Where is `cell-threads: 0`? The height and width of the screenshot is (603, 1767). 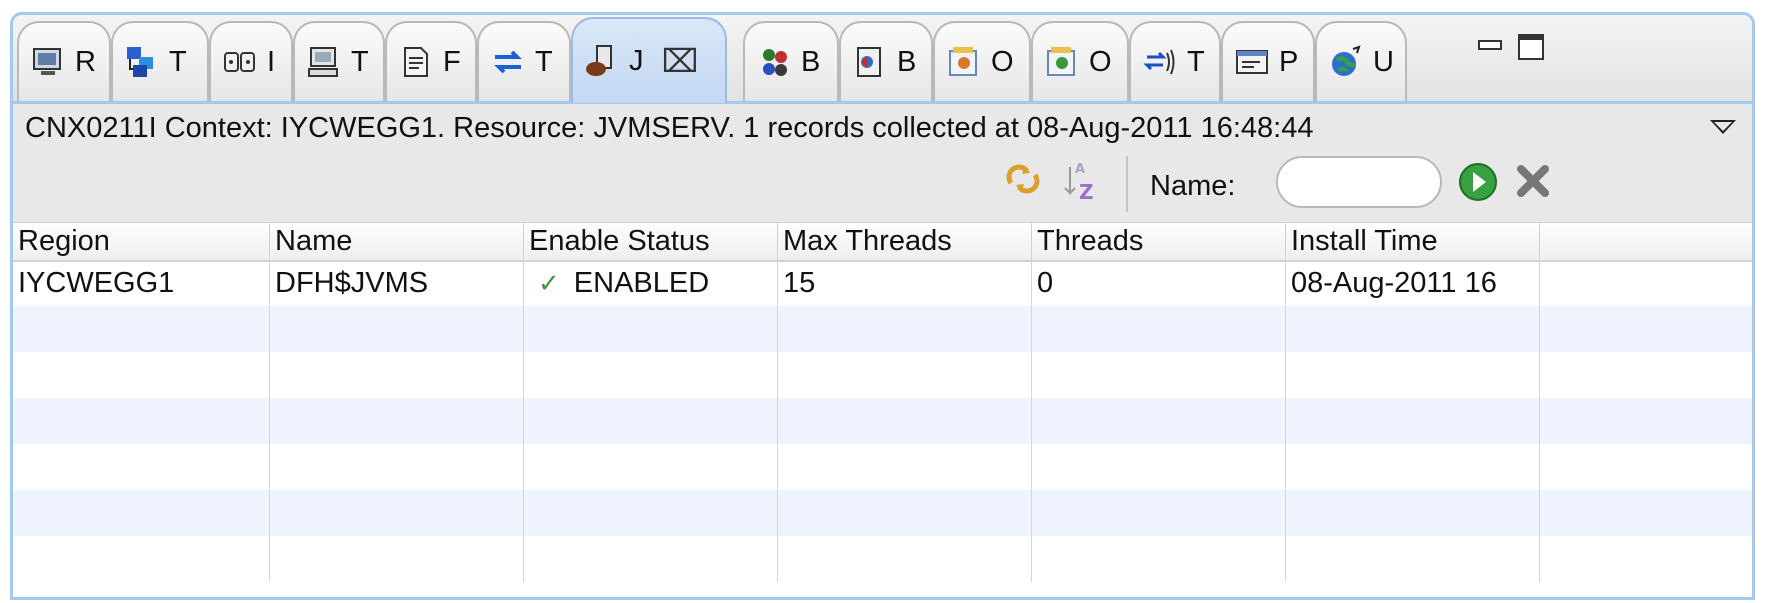 cell-threads: 0 is located at coordinates (1159, 283).